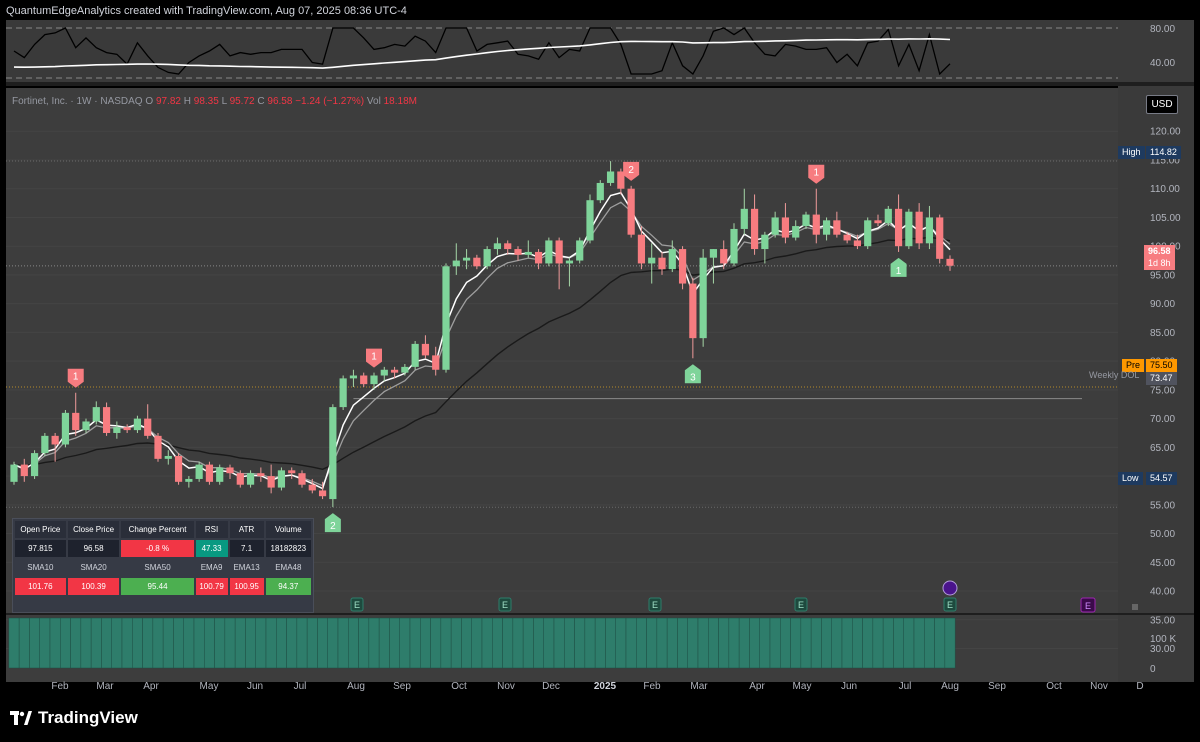  Describe the element at coordinates (356, 686) in the screenshot. I see `time-axis-label: Aug` at that location.